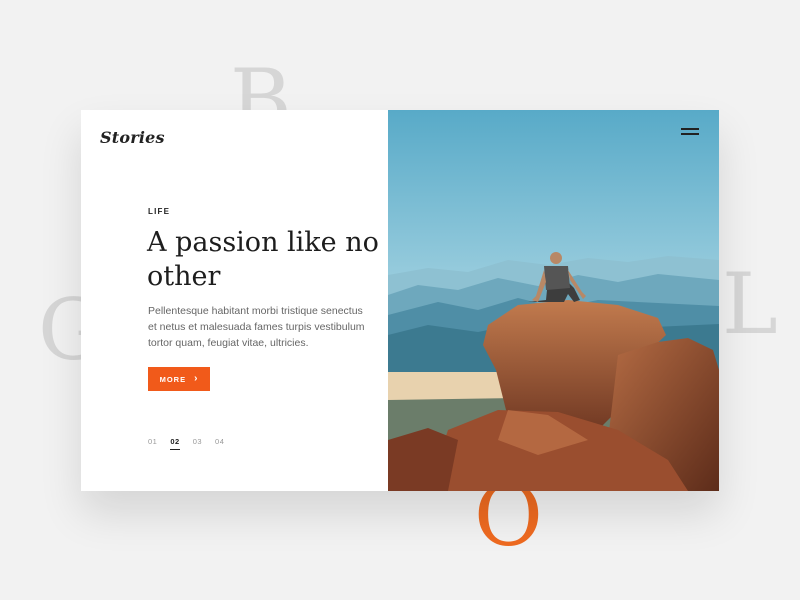 Image resolution: width=800 pixels, height=600 pixels. What do you see at coordinates (263, 259) in the screenshot?
I see `story-title: A passion like no other` at bounding box center [263, 259].